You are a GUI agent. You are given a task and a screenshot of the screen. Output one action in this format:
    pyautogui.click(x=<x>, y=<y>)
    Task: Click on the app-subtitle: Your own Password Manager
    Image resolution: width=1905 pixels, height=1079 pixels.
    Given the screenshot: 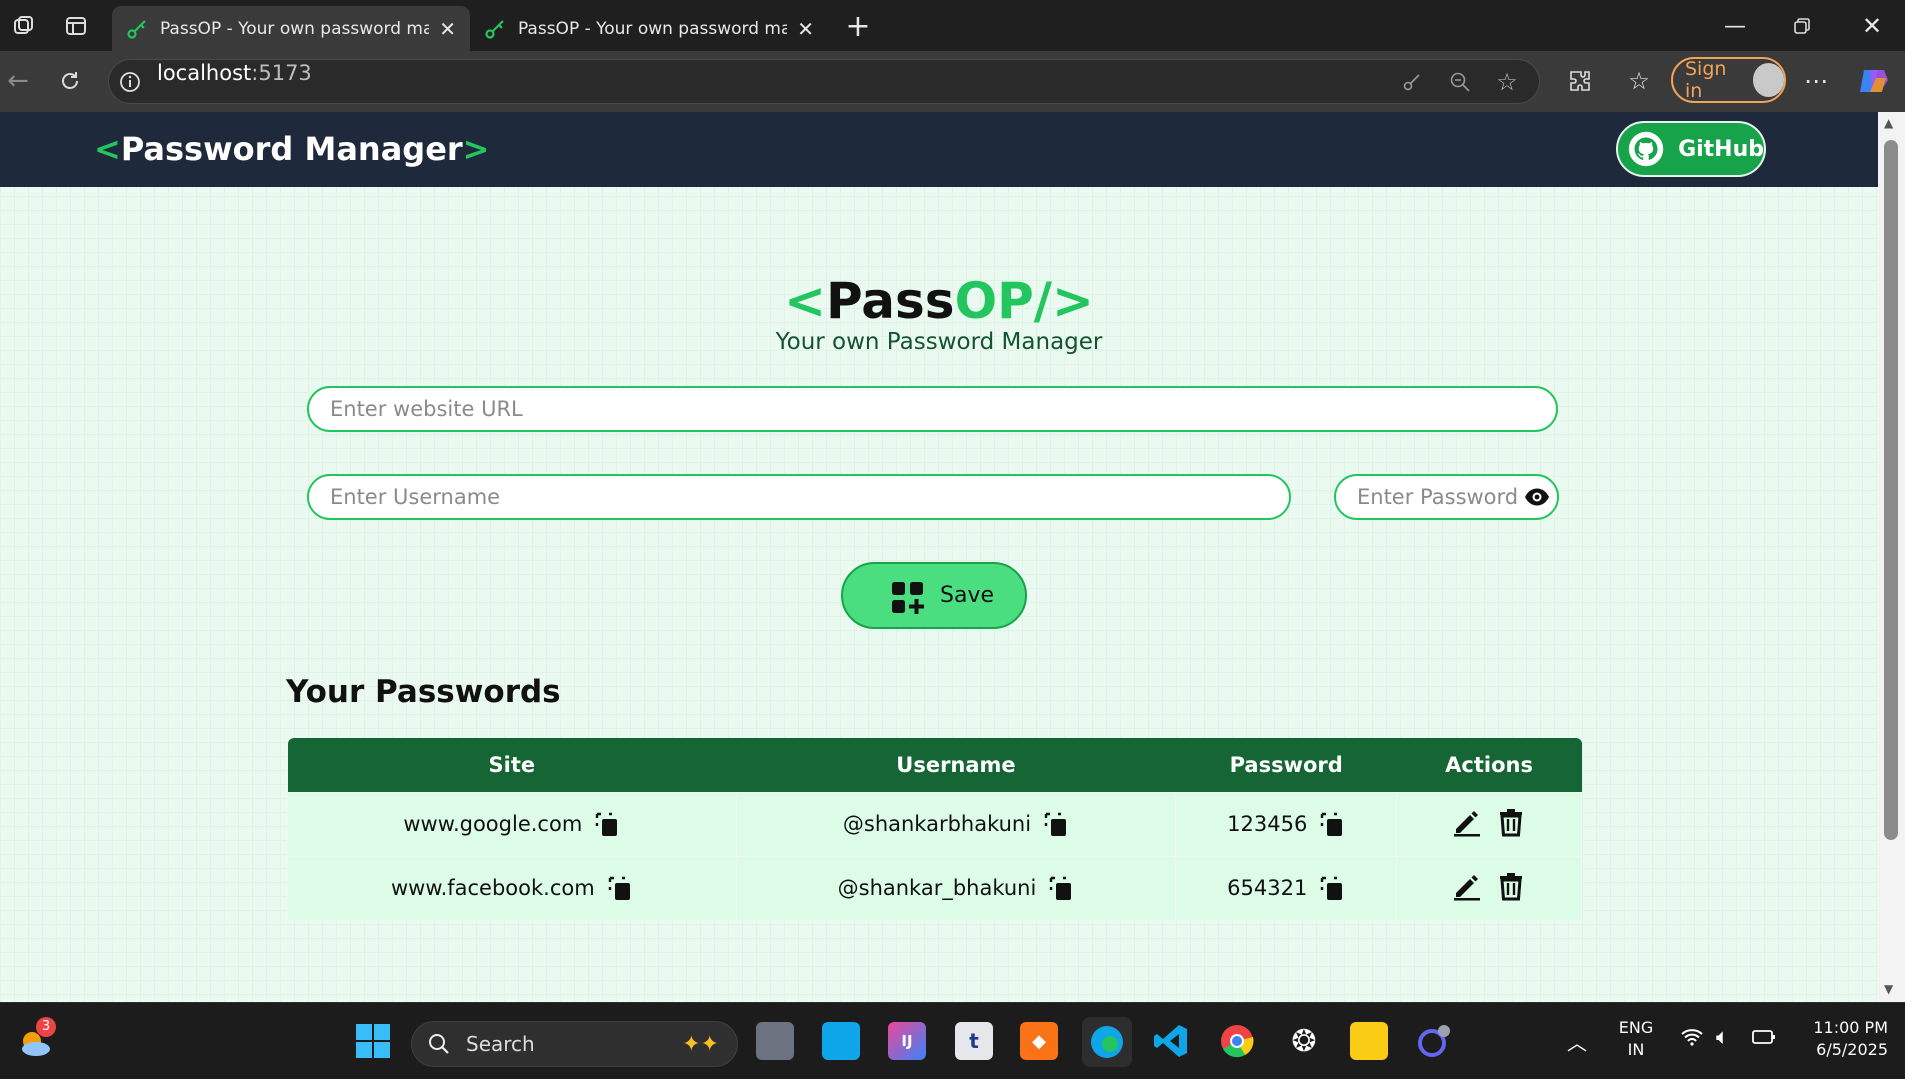 What is the action you would take?
    pyautogui.click(x=939, y=342)
    